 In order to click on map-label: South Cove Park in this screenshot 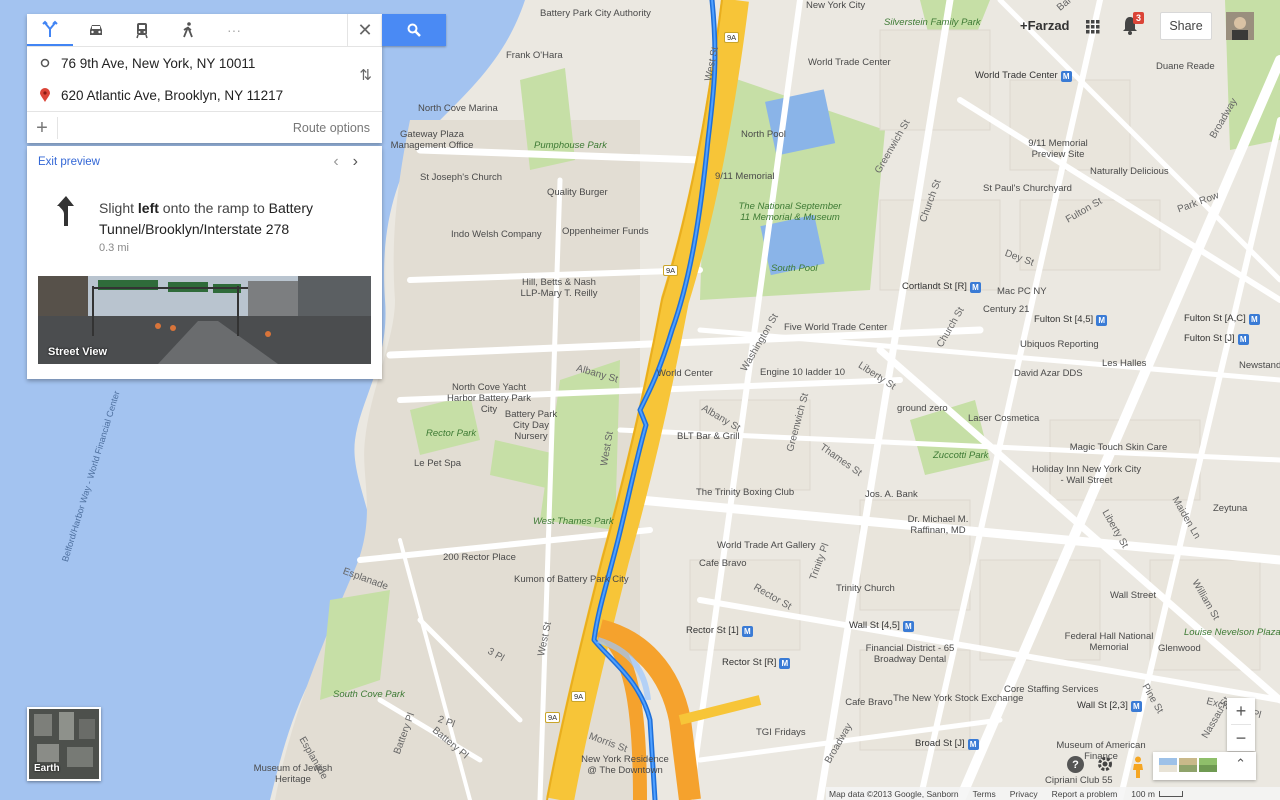, I will do `click(369, 694)`.